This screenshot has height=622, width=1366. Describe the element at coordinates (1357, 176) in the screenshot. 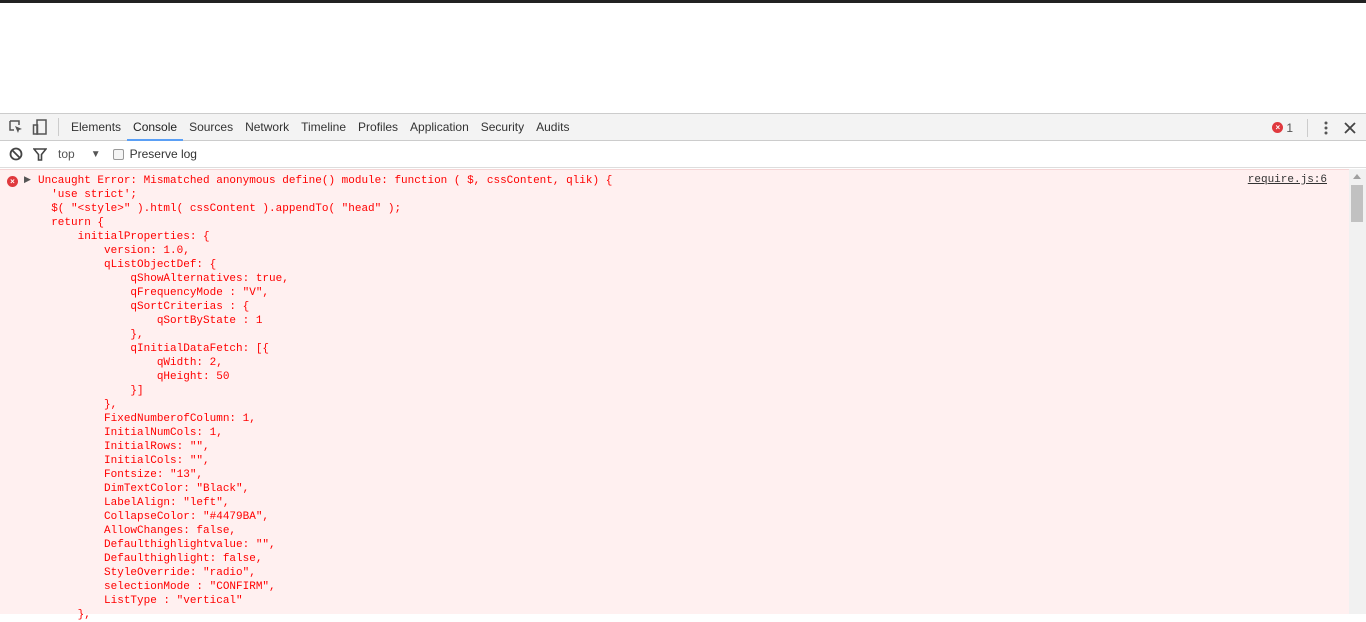

I see `scroll-up-icon` at that location.